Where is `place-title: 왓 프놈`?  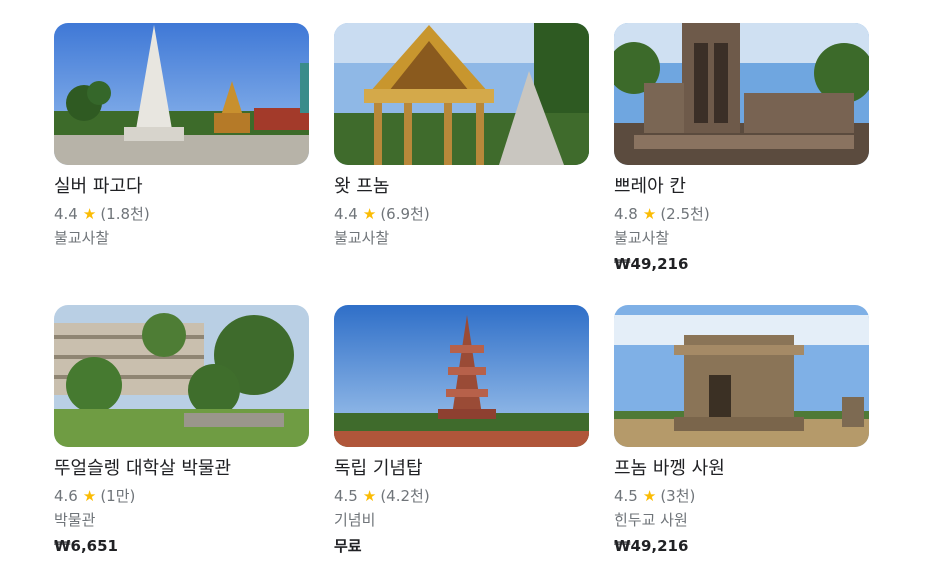 place-title: 왓 프놈 is located at coordinates (461, 187).